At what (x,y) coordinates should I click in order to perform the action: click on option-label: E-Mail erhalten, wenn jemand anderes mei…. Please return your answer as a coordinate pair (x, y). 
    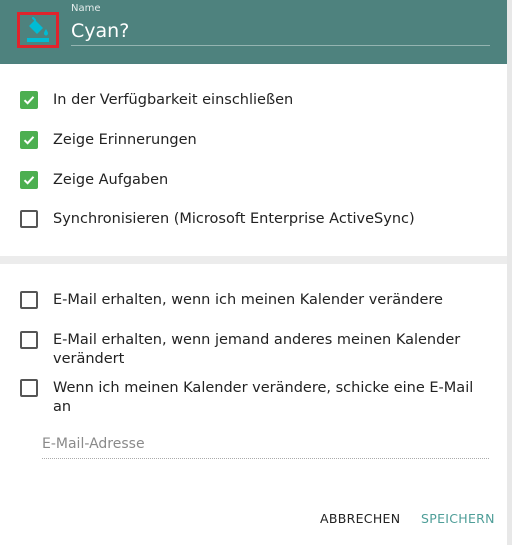
    Looking at the image, I should click on (257, 349).